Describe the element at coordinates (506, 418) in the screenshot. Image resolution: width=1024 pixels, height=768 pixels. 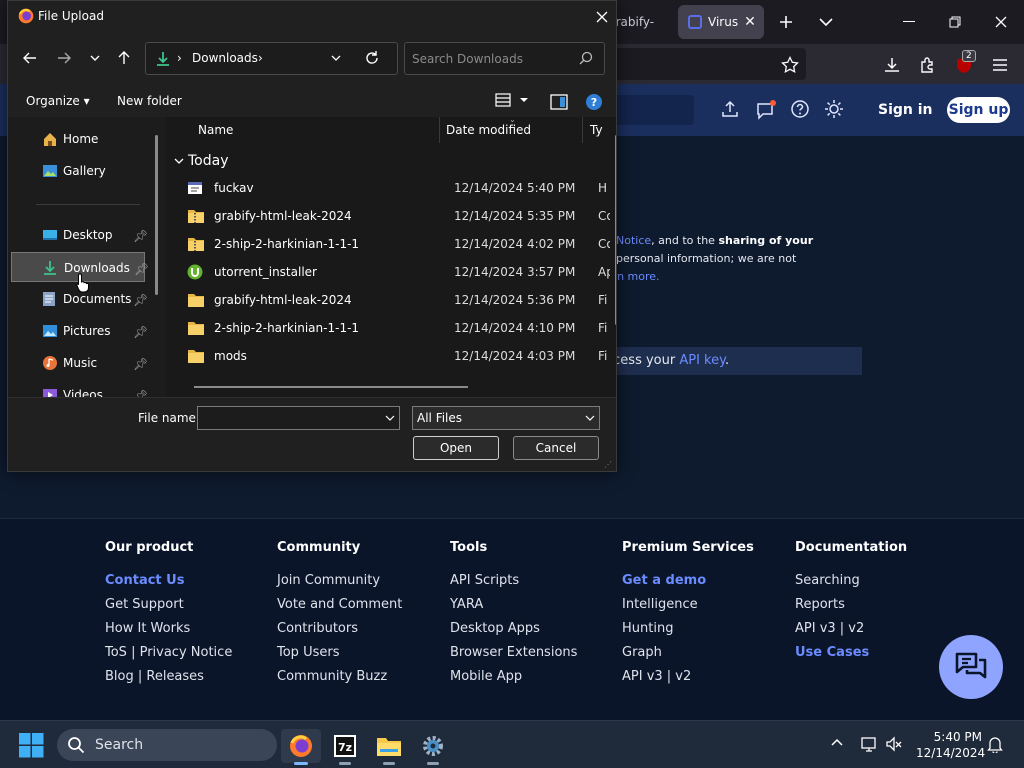
I see `file-type-select: All Files` at that location.